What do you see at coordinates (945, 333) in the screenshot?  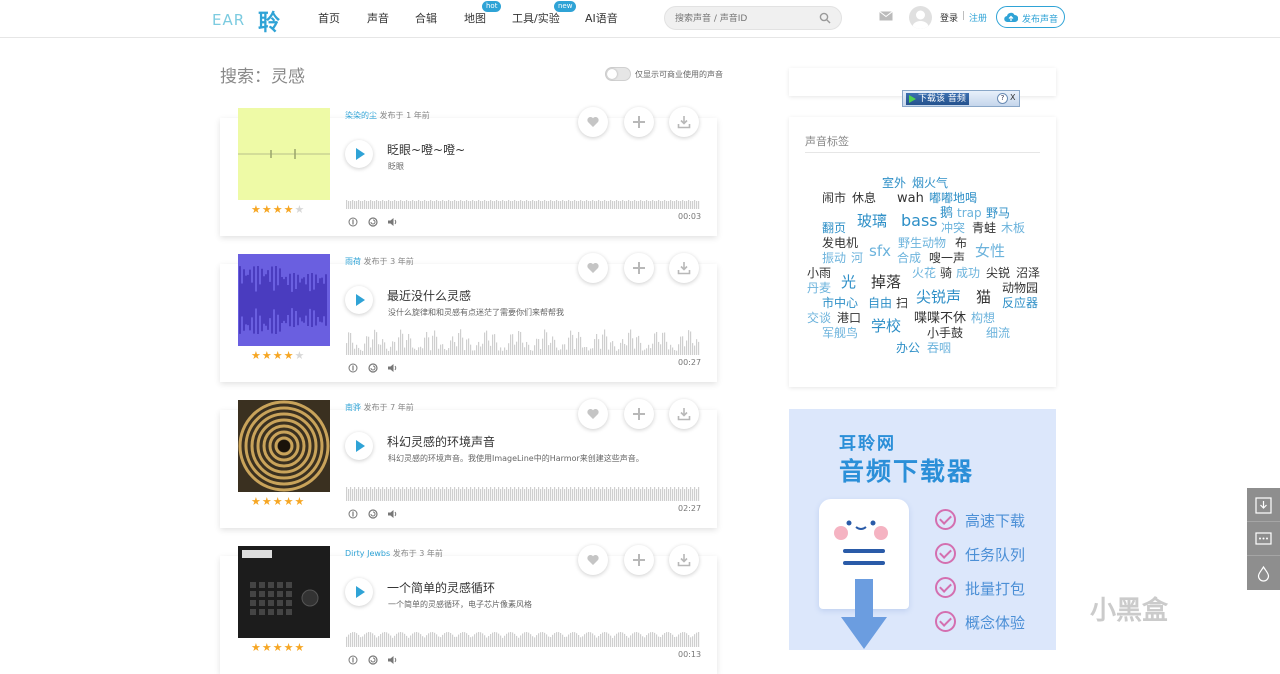 I see `sound-tag: 小手鼓` at bounding box center [945, 333].